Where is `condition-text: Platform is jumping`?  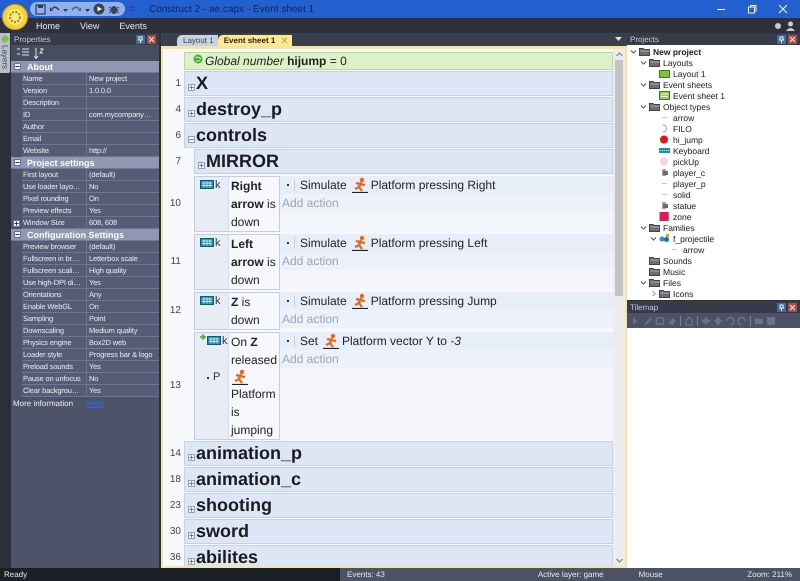 condition-text: Platform is jumping is located at coordinates (253, 412).